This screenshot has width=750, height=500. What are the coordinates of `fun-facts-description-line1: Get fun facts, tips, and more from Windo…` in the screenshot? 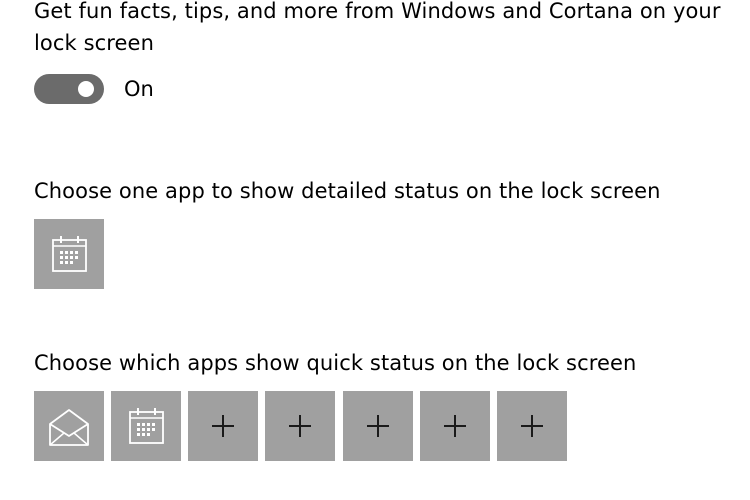 It's located at (377, 11).